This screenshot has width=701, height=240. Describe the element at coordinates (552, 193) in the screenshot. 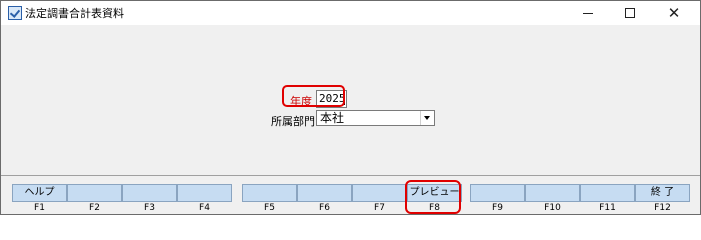

I see `f10-button` at that location.